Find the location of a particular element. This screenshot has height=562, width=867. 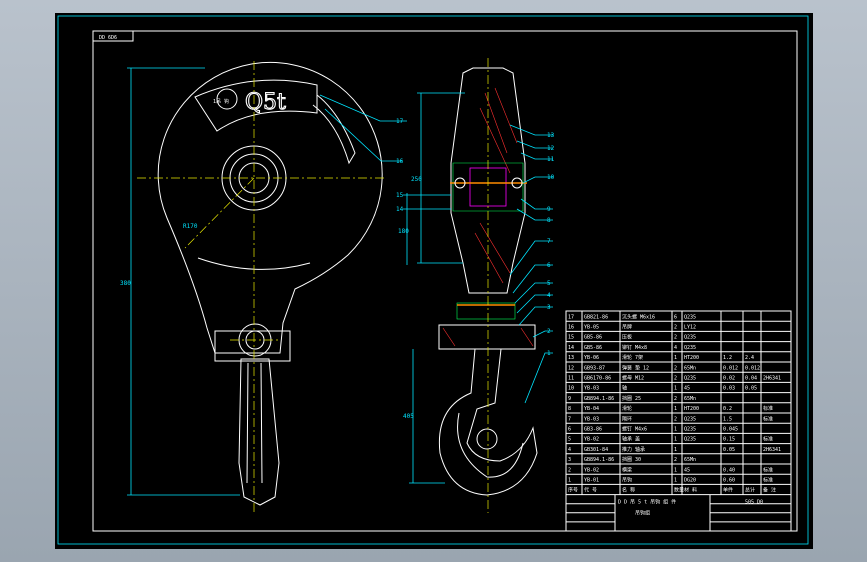

bom-cell: 吊牌 is located at coordinates (627, 327).